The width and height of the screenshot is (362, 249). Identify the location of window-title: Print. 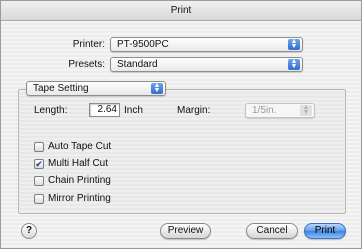
(181, 11).